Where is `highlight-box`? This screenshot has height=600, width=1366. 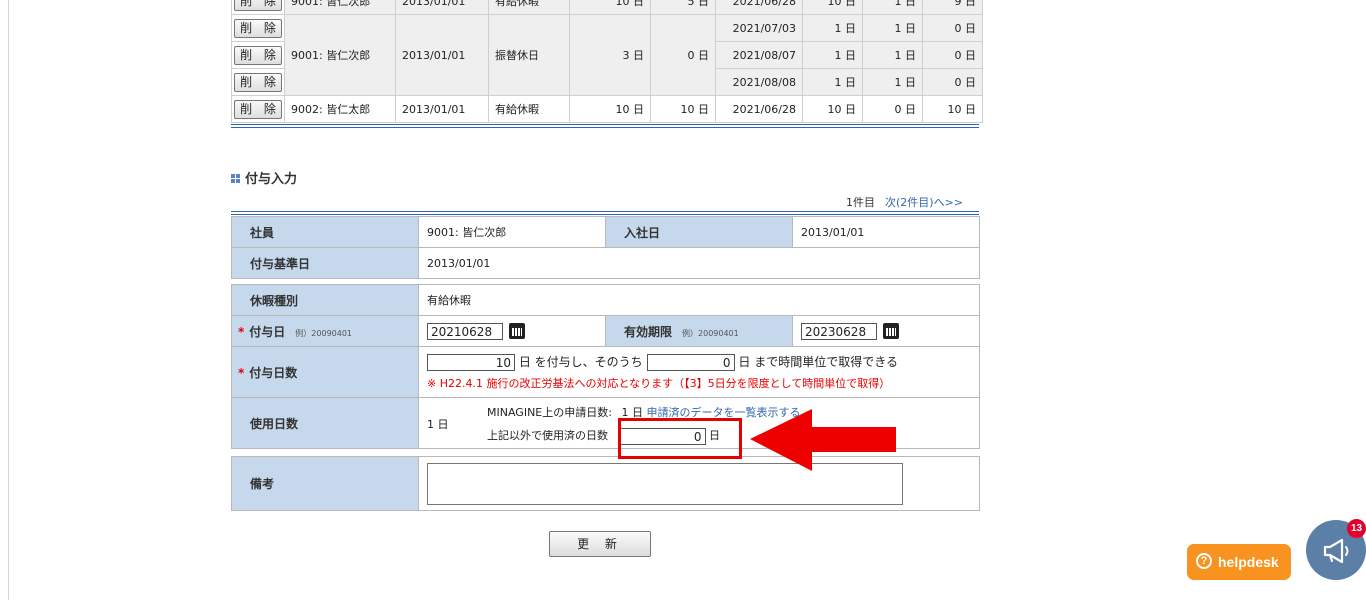
highlight-box is located at coordinates (680, 438).